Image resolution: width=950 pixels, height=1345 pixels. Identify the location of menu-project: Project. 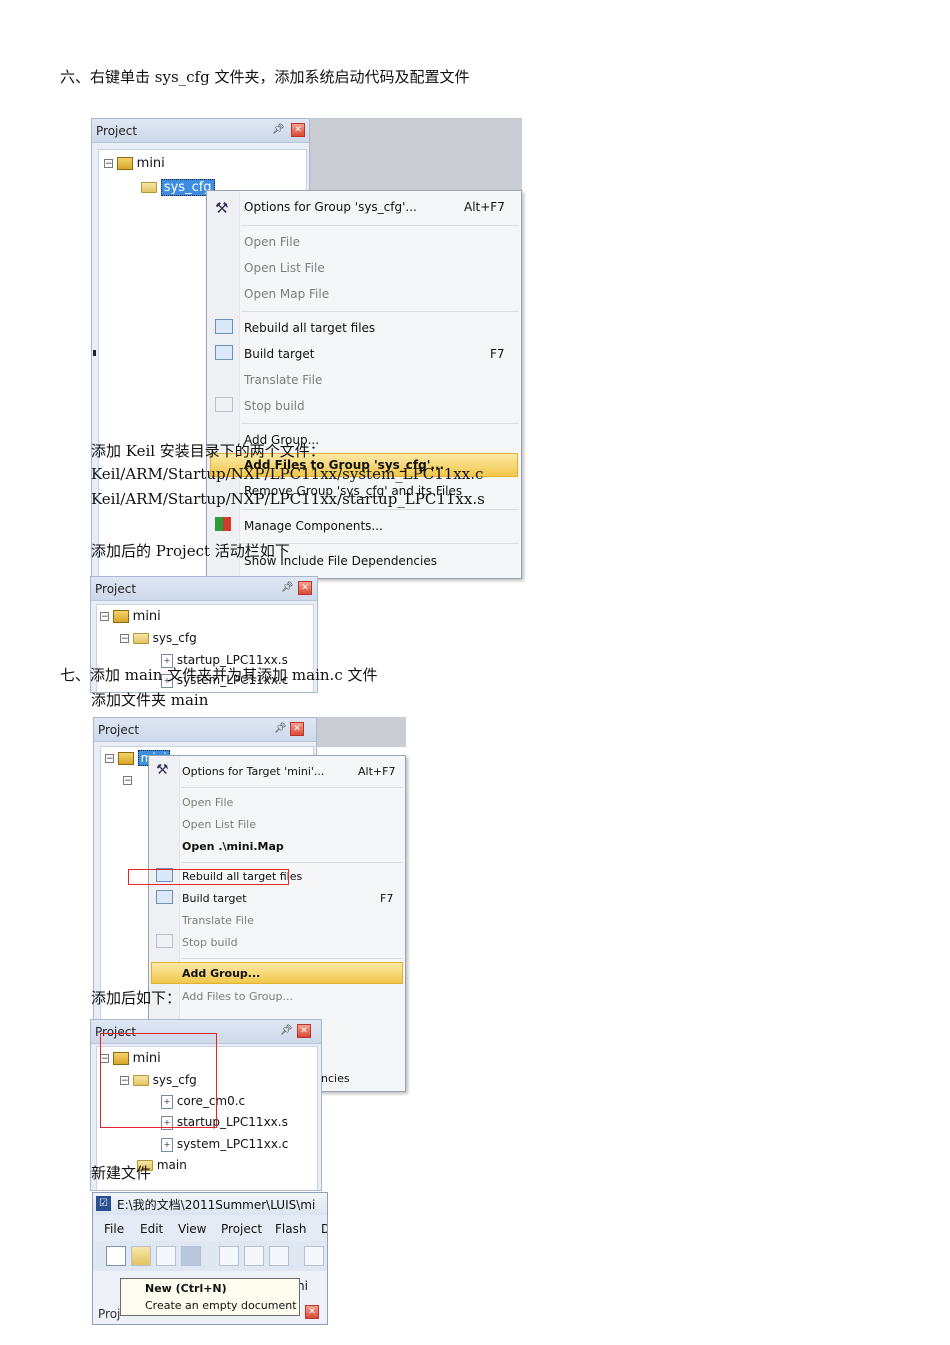
(241, 1229).